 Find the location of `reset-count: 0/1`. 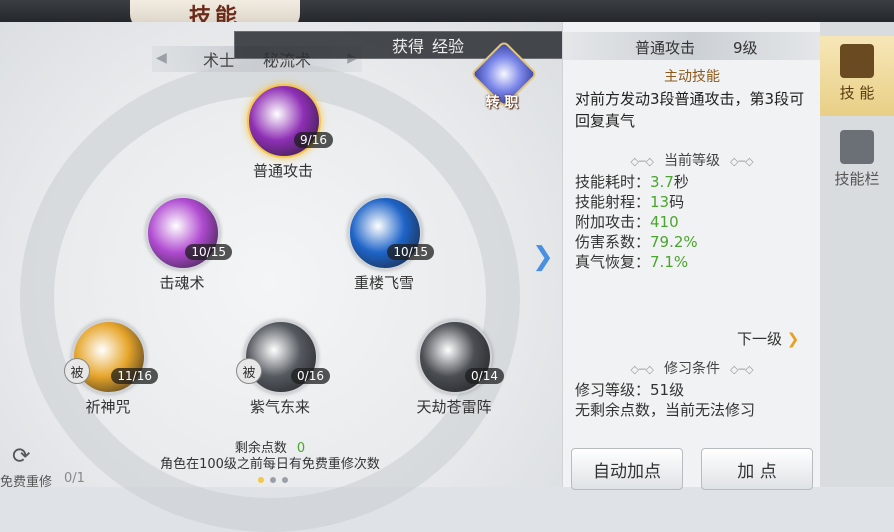

reset-count: 0/1 is located at coordinates (74, 478).